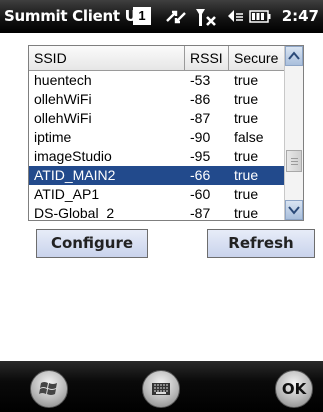 This screenshot has height=412, width=323. What do you see at coordinates (63, 80) in the screenshot?
I see `ssid-cell: huentech` at bounding box center [63, 80].